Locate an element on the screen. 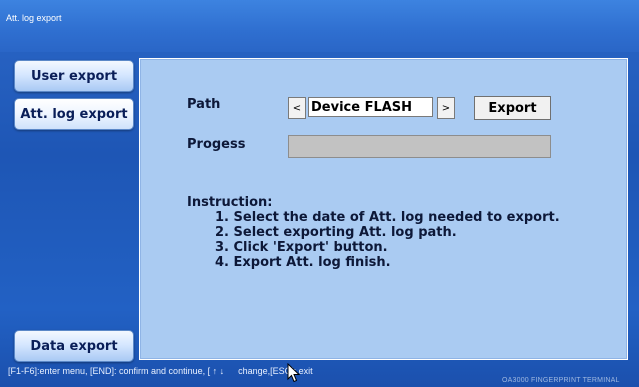 The width and height of the screenshot is (639, 387). chevron-right-icon: > is located at coordinates (446, 108).